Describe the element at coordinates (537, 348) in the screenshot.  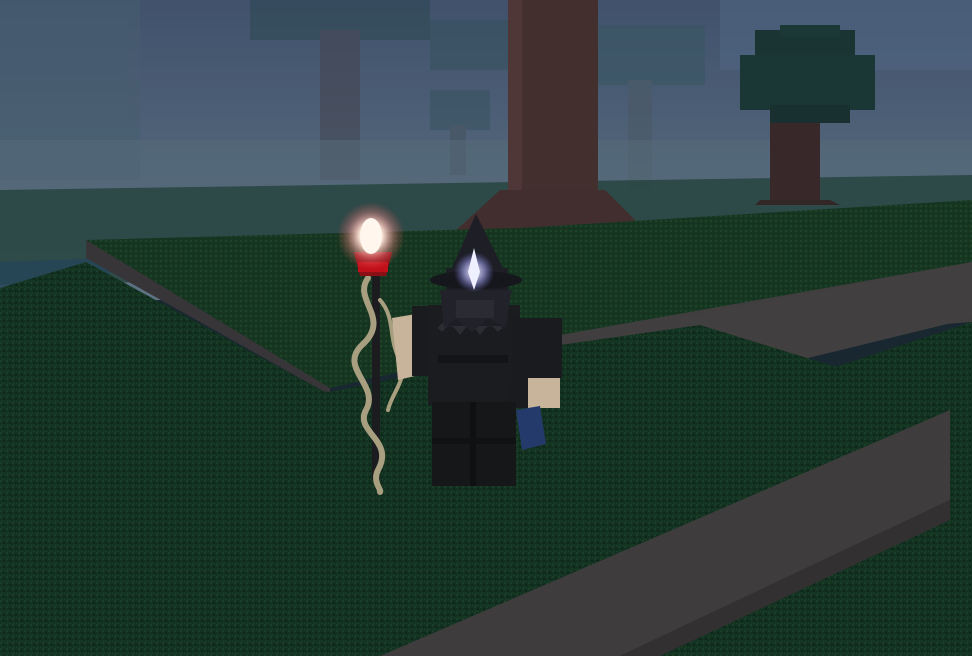
I see `right-shoulder` at that location.